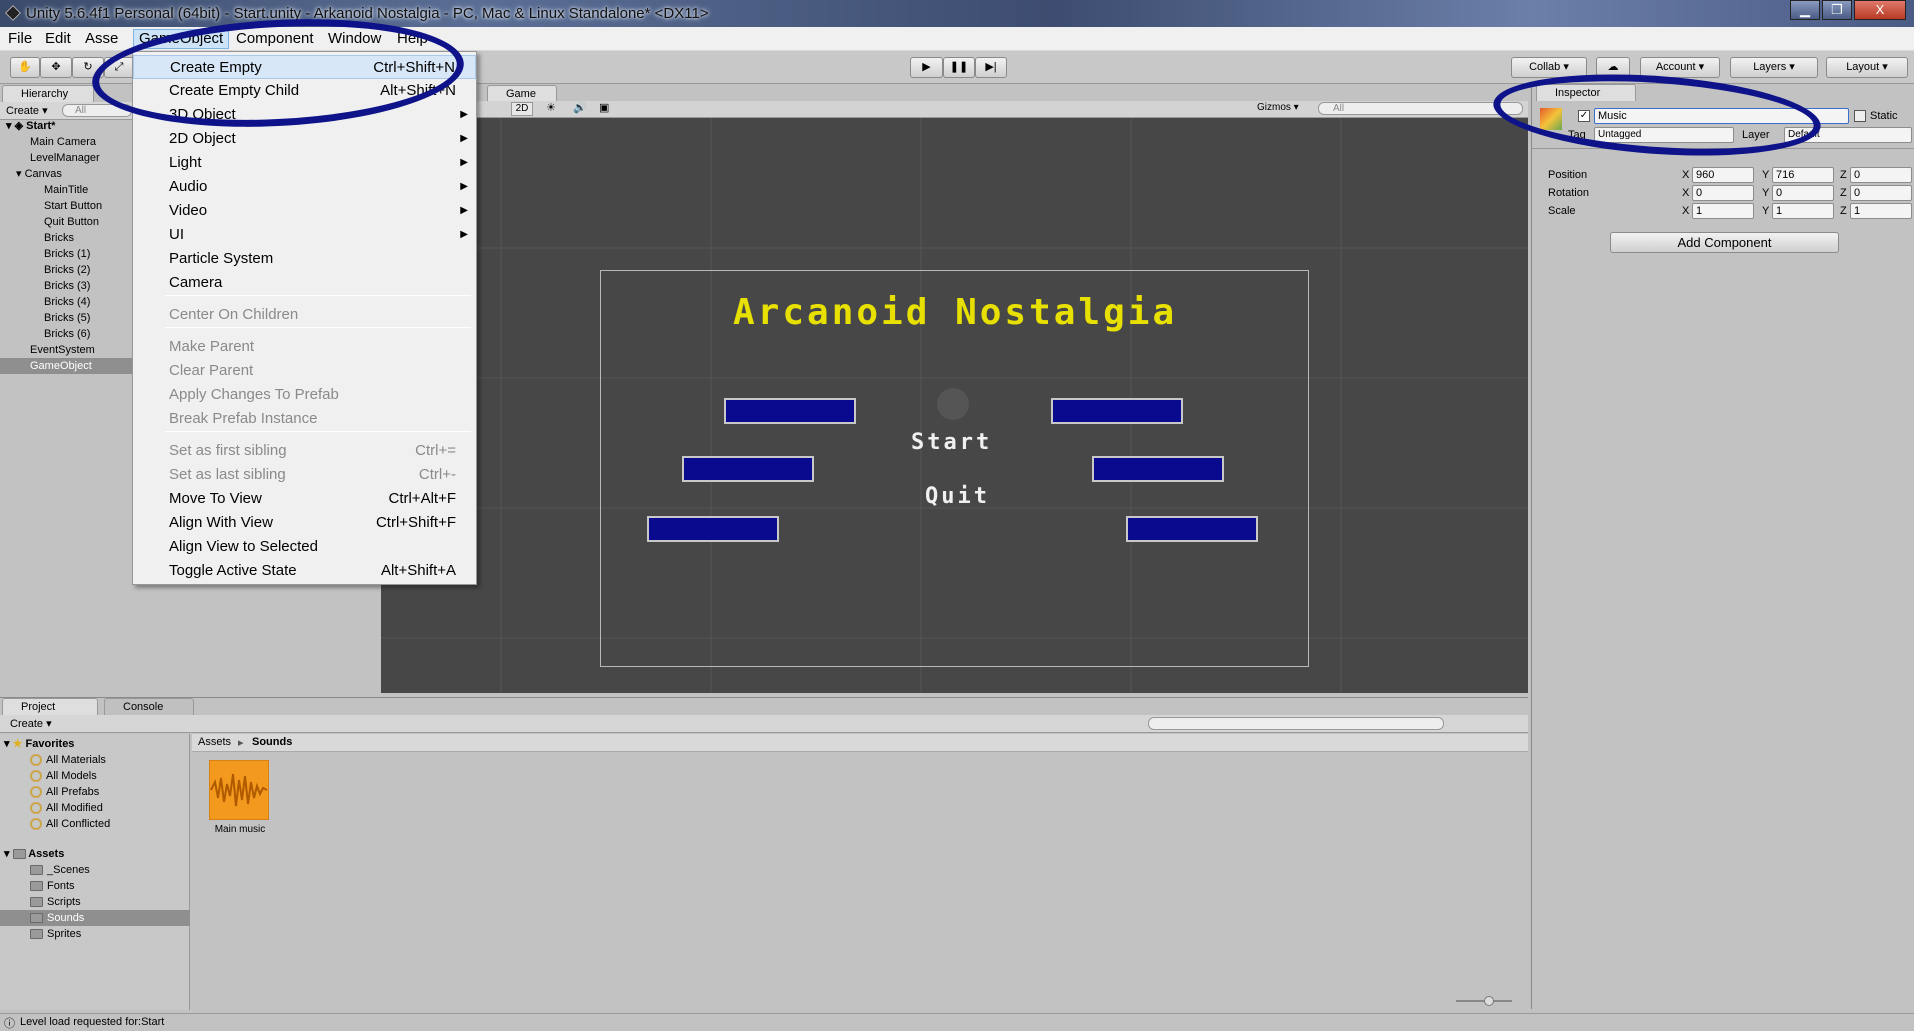 The height and width of the screenshot is (1031, 1914). What do you see at coordinates (58, 39) in the screenshot?
I see `menu-edit: Edit` at bounding box center [58, 39].